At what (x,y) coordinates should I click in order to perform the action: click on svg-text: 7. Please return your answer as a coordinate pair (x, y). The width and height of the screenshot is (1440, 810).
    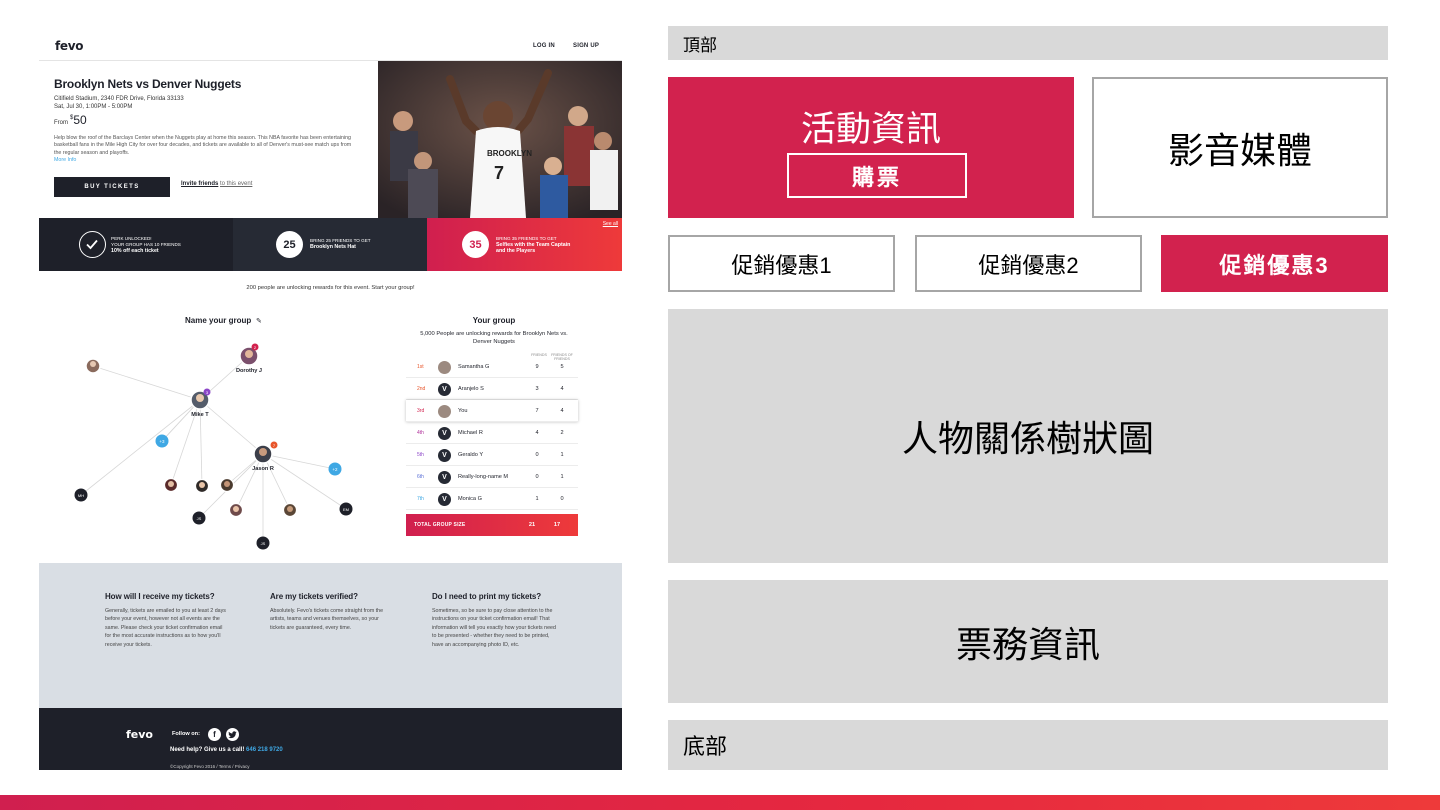
    Looking at the image, I should click on (499, 173).